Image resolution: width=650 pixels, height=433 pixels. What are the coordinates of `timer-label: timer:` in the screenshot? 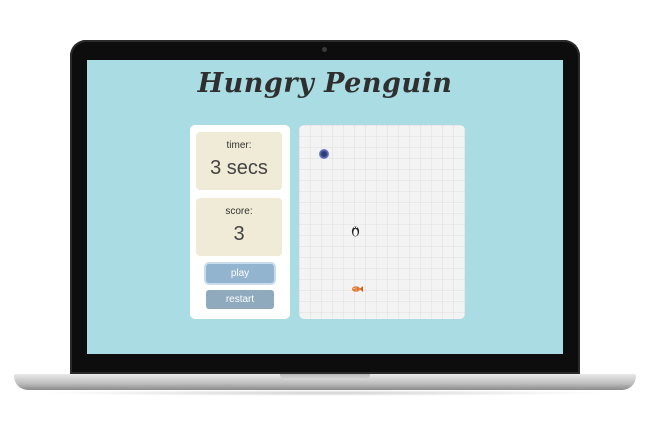 It's located at (239, 145).